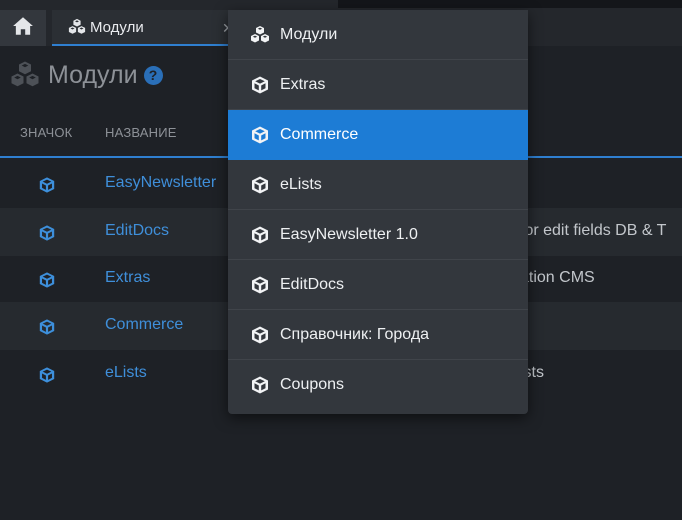  I want to click on tab-modules: Модули, so click(140, 28).